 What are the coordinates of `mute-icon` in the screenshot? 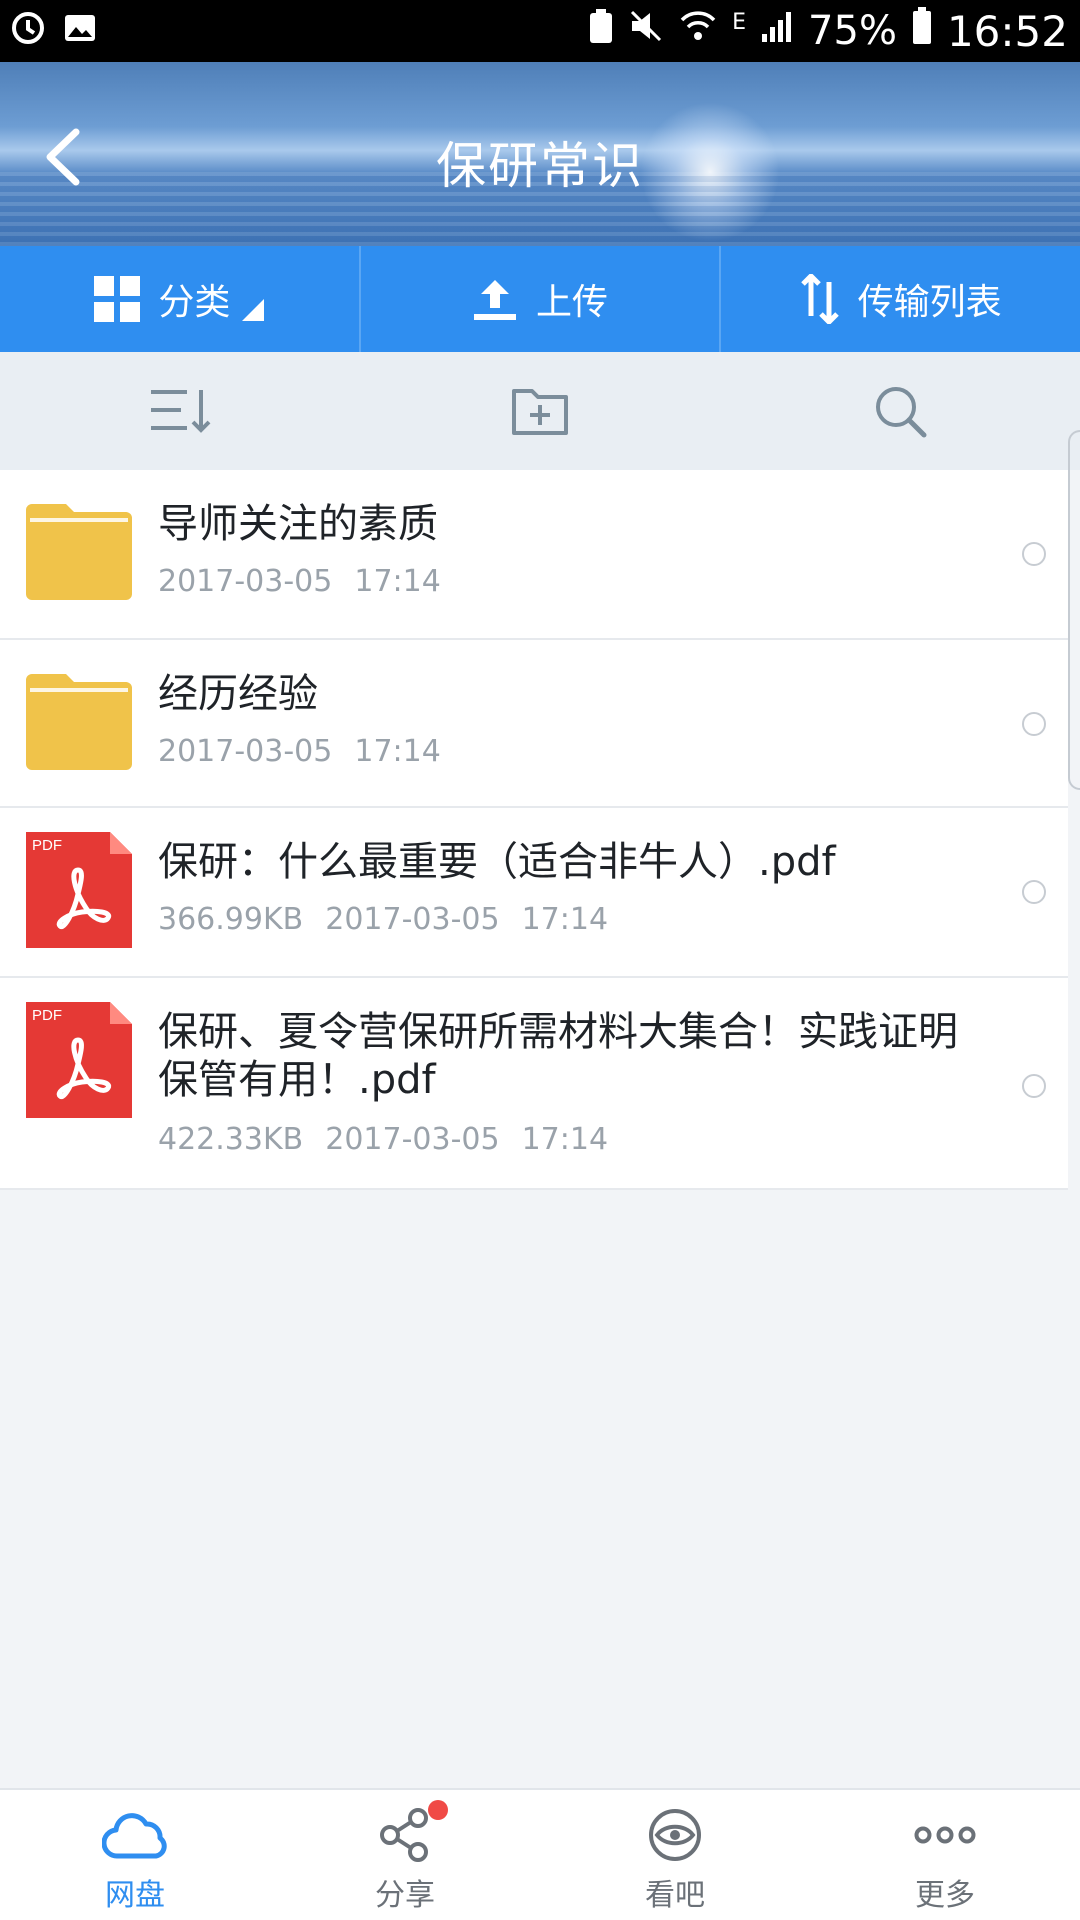 It's located at (646, 31).